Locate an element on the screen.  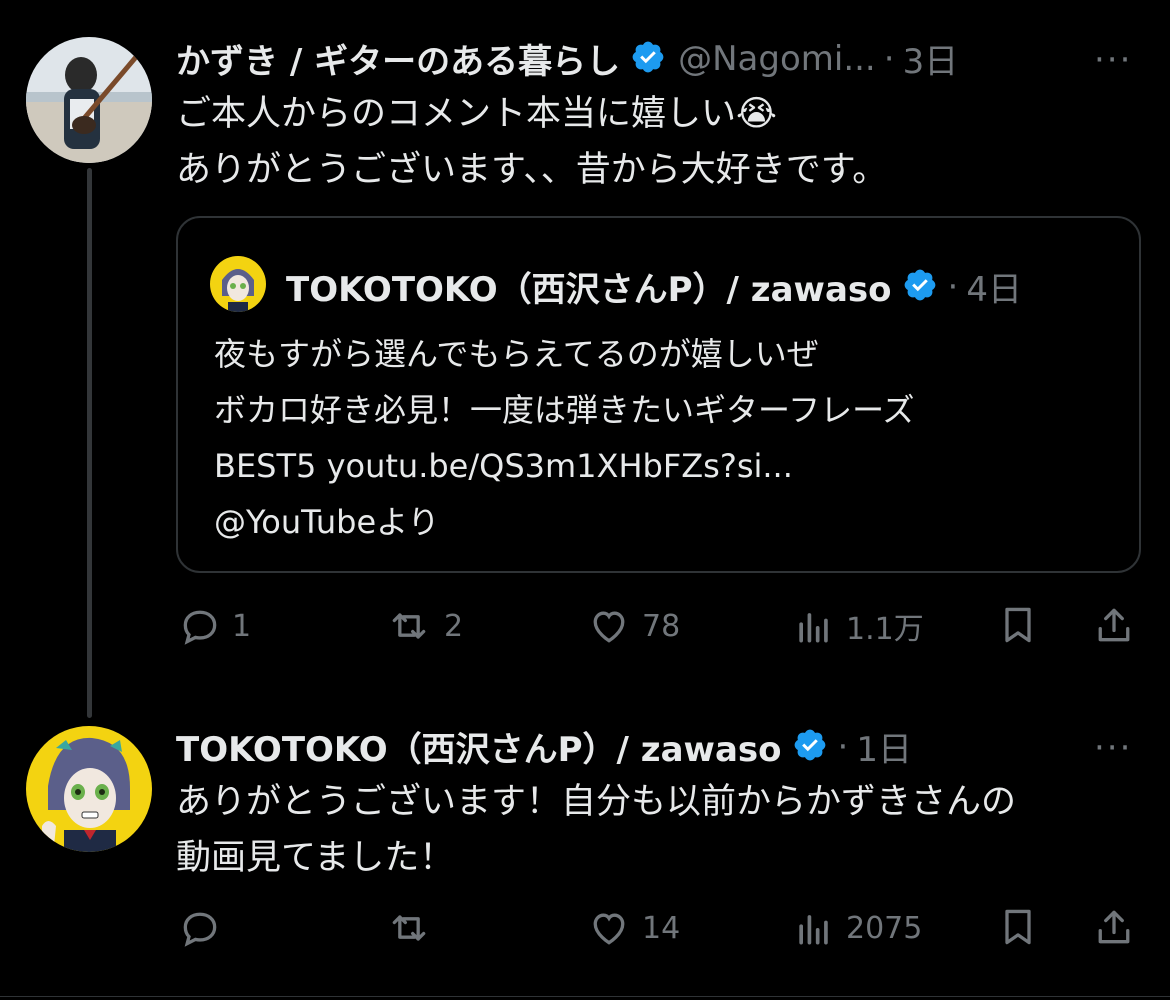
avatar-kazuki is located at coordinates (89, 100).